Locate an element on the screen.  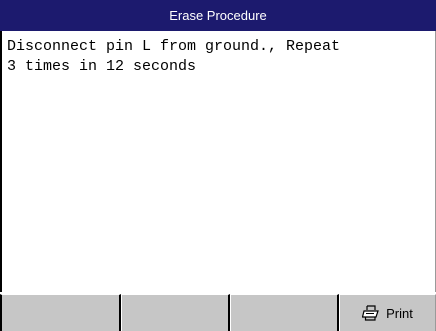
title-bar: Erase Procedure is located at coordinates (218, 15).